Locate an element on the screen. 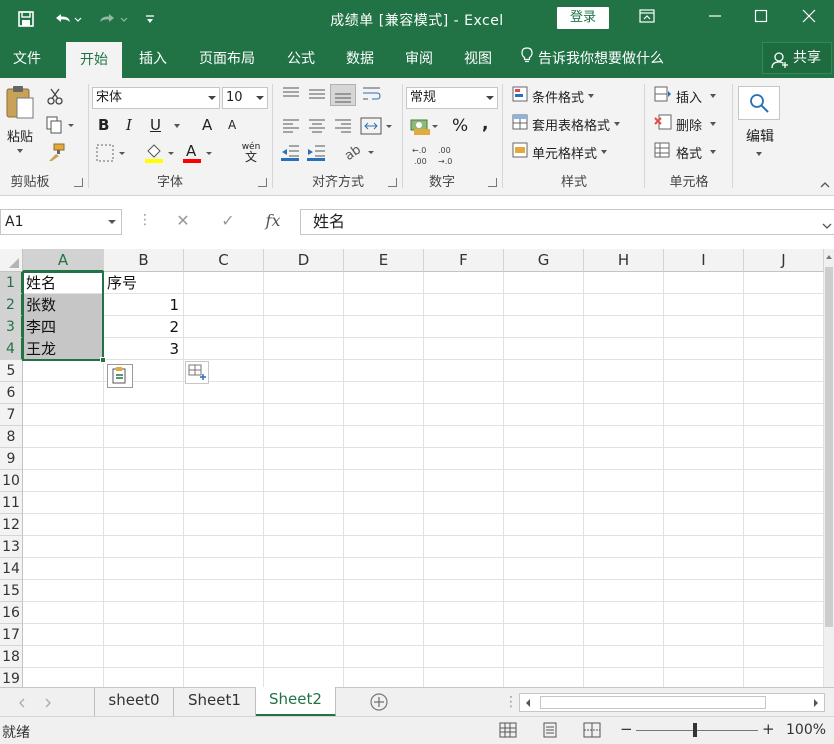  scroll-right-icon is located at coordinates (816, 703).